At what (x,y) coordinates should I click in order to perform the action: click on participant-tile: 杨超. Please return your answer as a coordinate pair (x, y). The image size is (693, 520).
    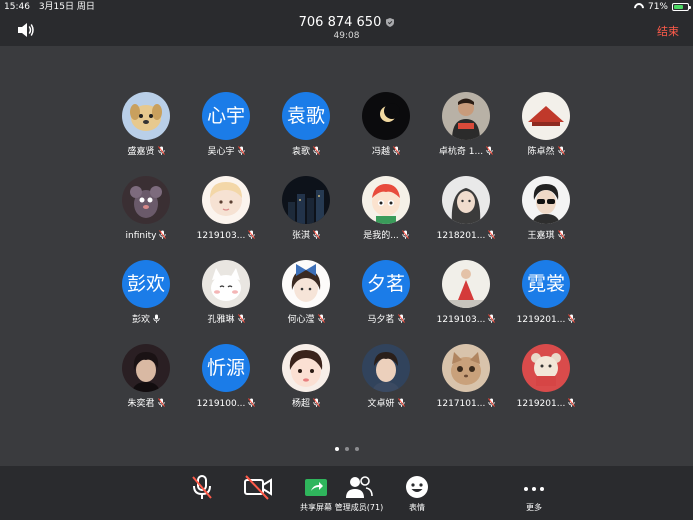
    Looking at the image, I should click on (306, 379).